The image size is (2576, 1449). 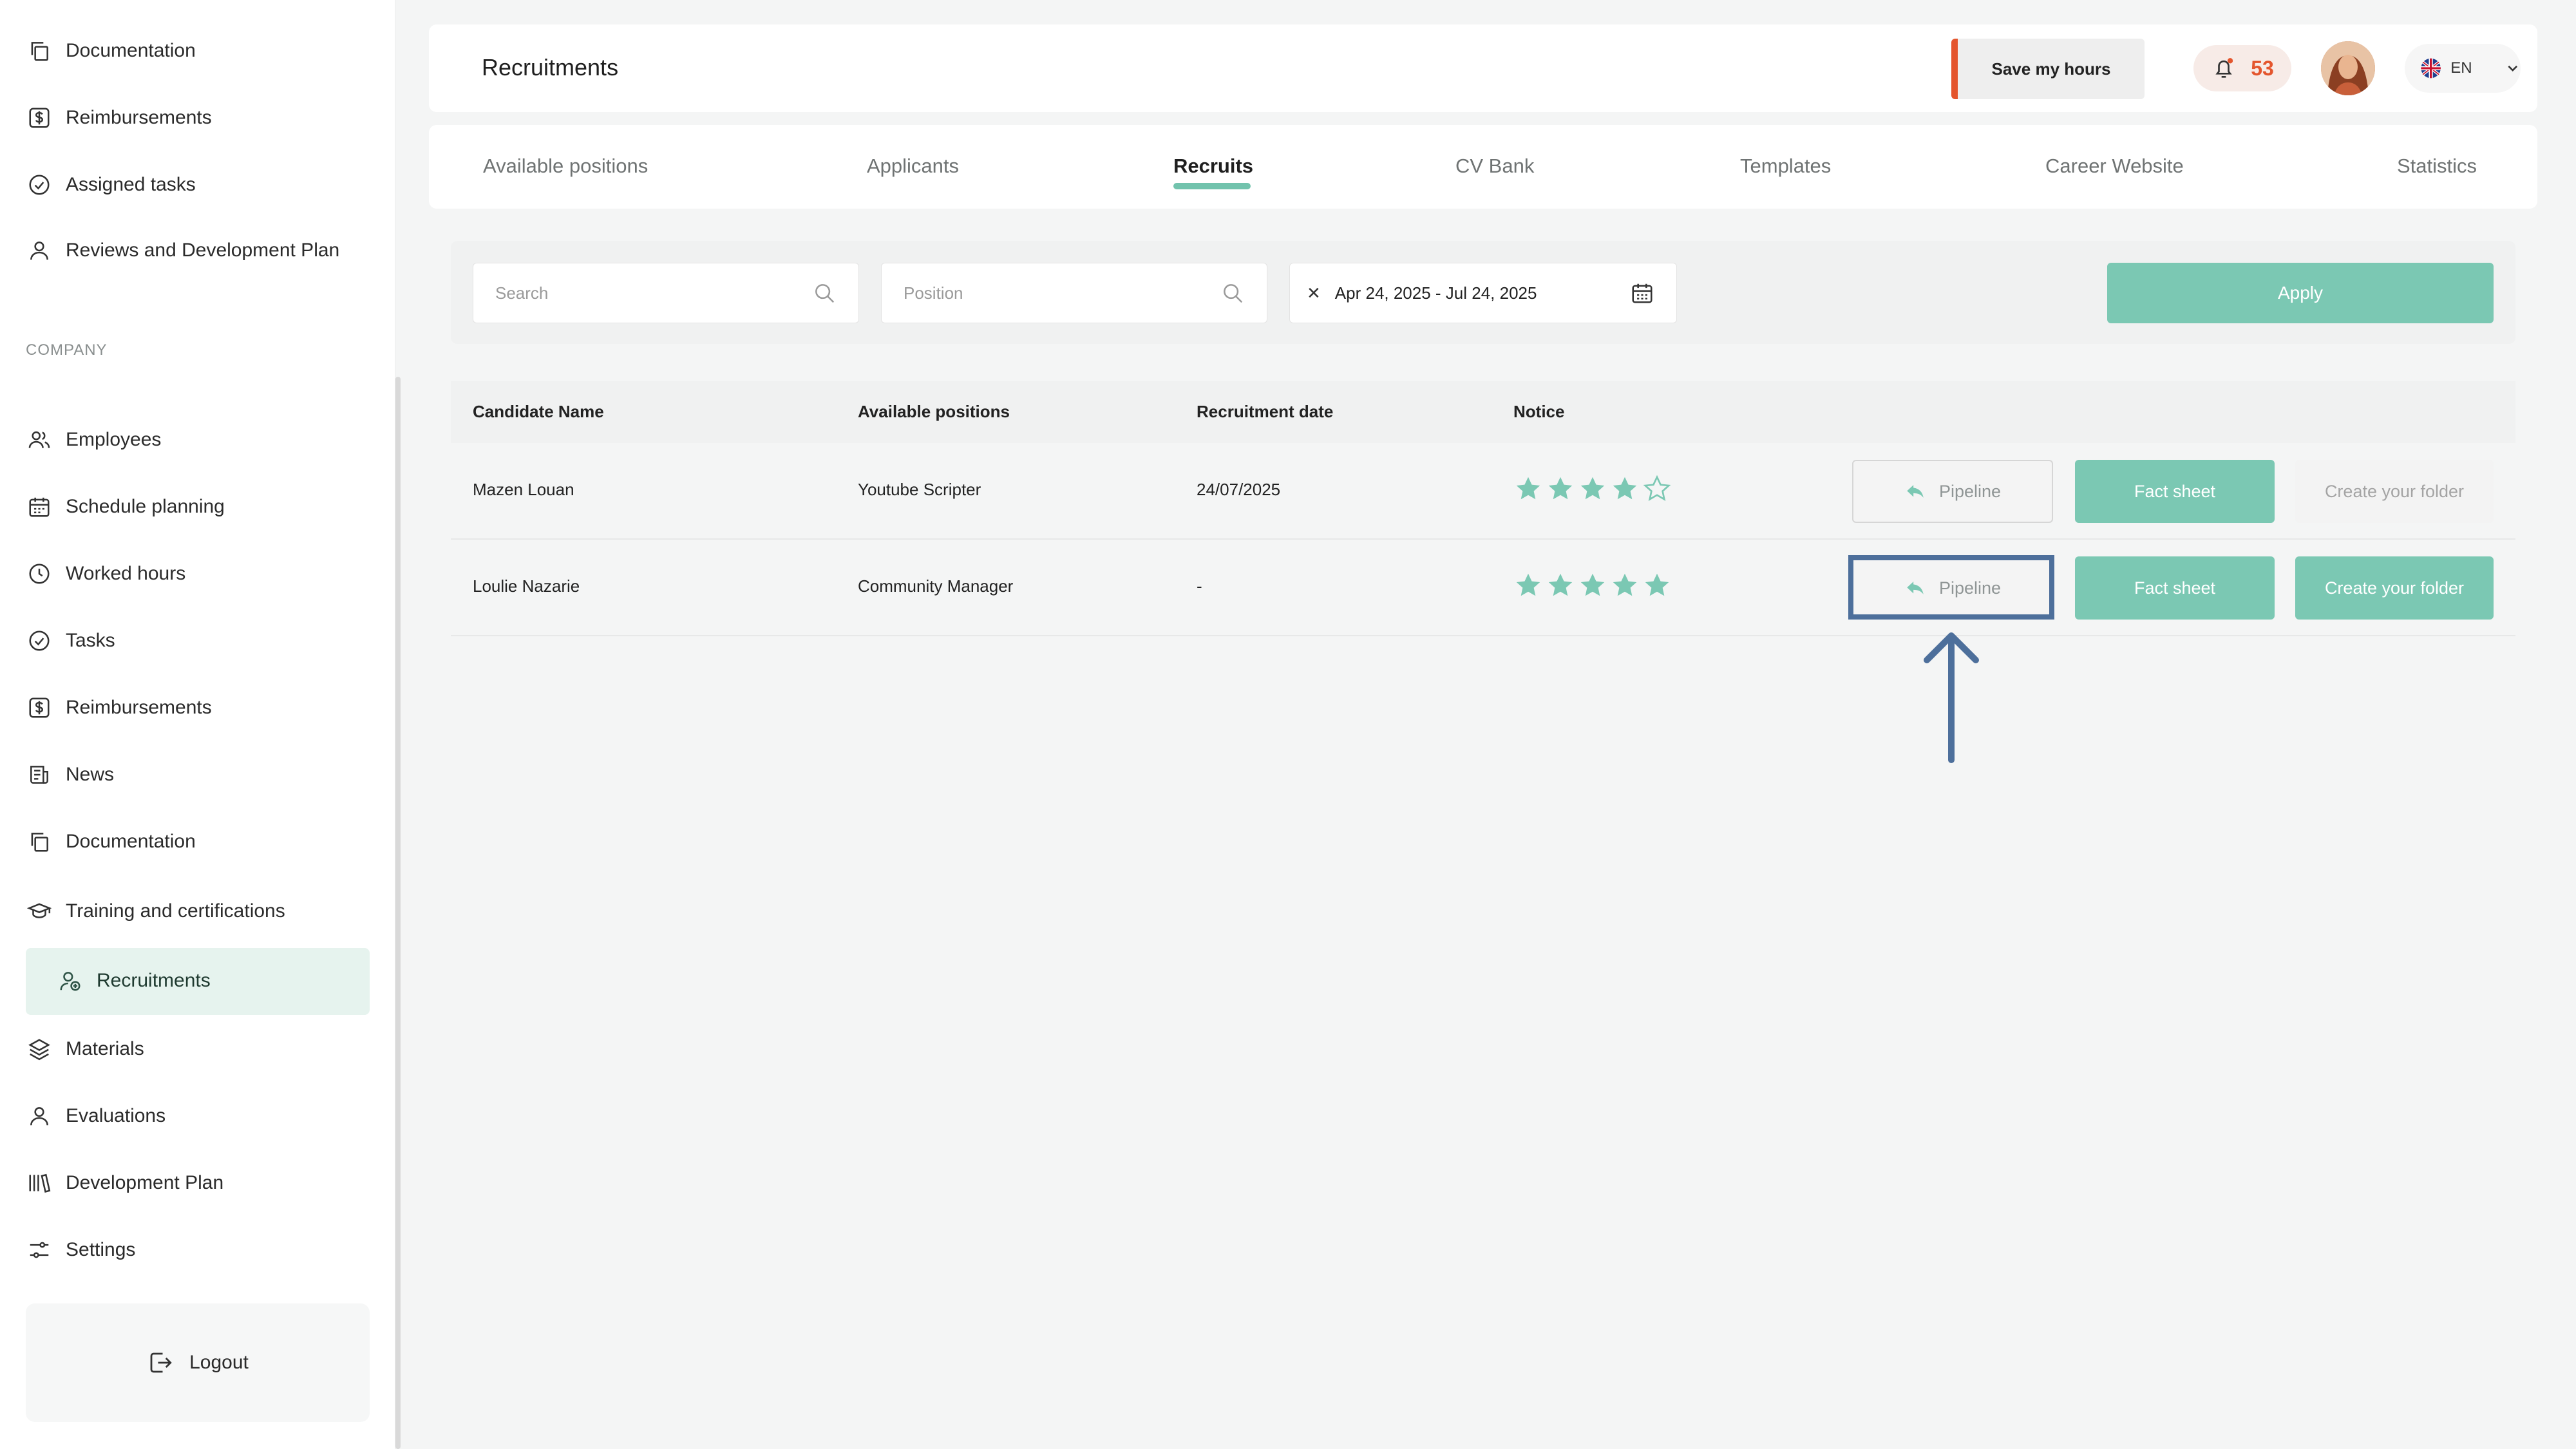 I want to click on search-field, so click(x=666, y=293).